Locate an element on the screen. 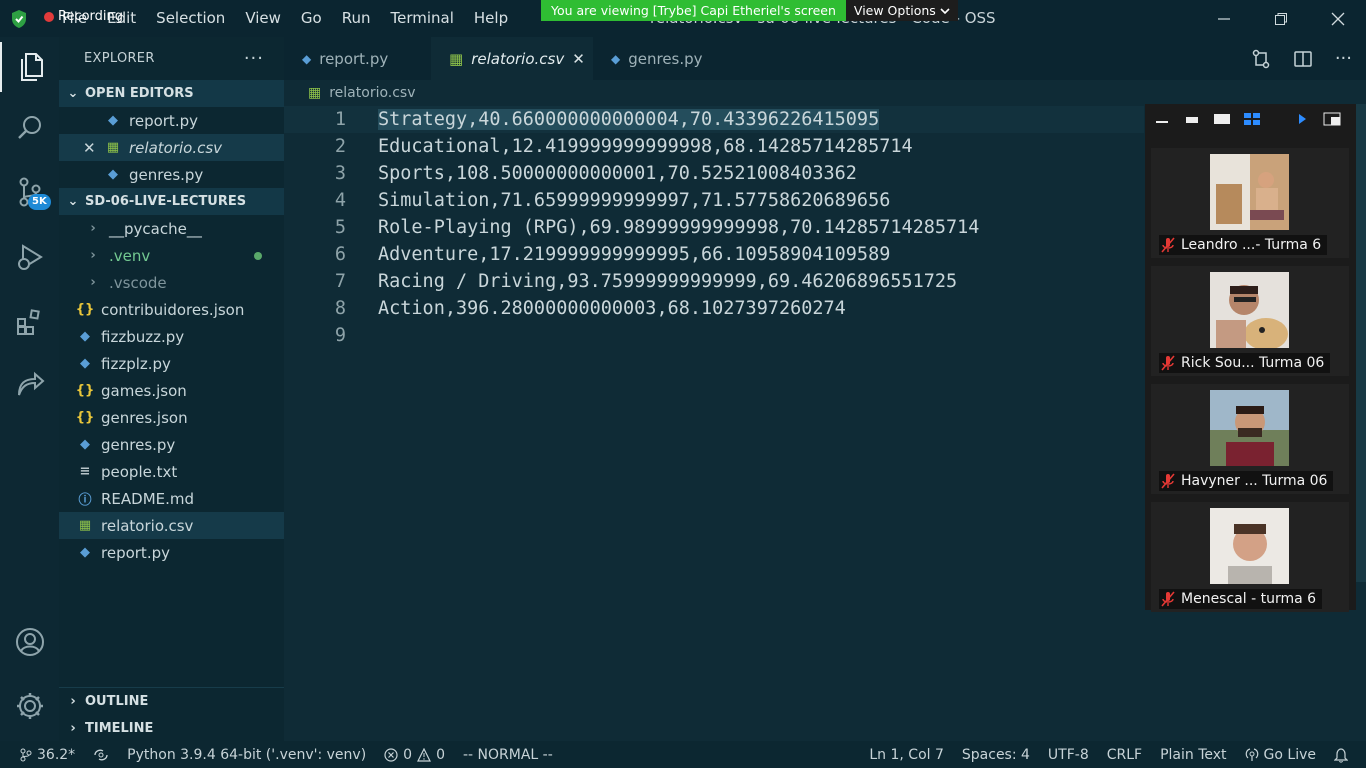  close-window-button is located at coordinates (1337, 18).